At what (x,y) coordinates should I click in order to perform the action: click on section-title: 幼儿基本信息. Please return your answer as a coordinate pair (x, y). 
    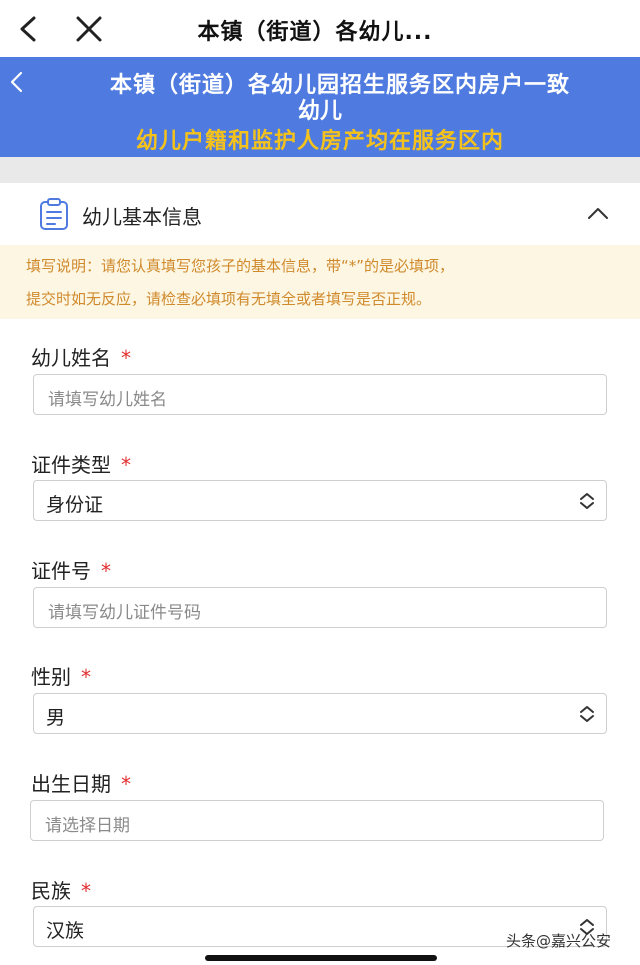
    Looking at the image, I should click on (142, 217).